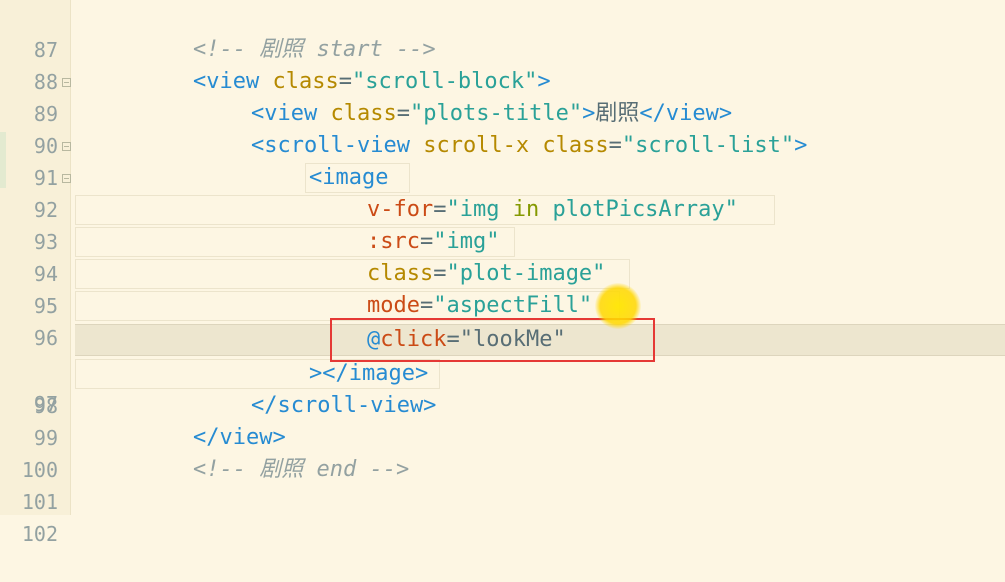 This screenshot has width=1005, height=582. Describe the element at coordinates (496, 113) in the screenshot. I see `attr-value: "plots-title"` at that location.